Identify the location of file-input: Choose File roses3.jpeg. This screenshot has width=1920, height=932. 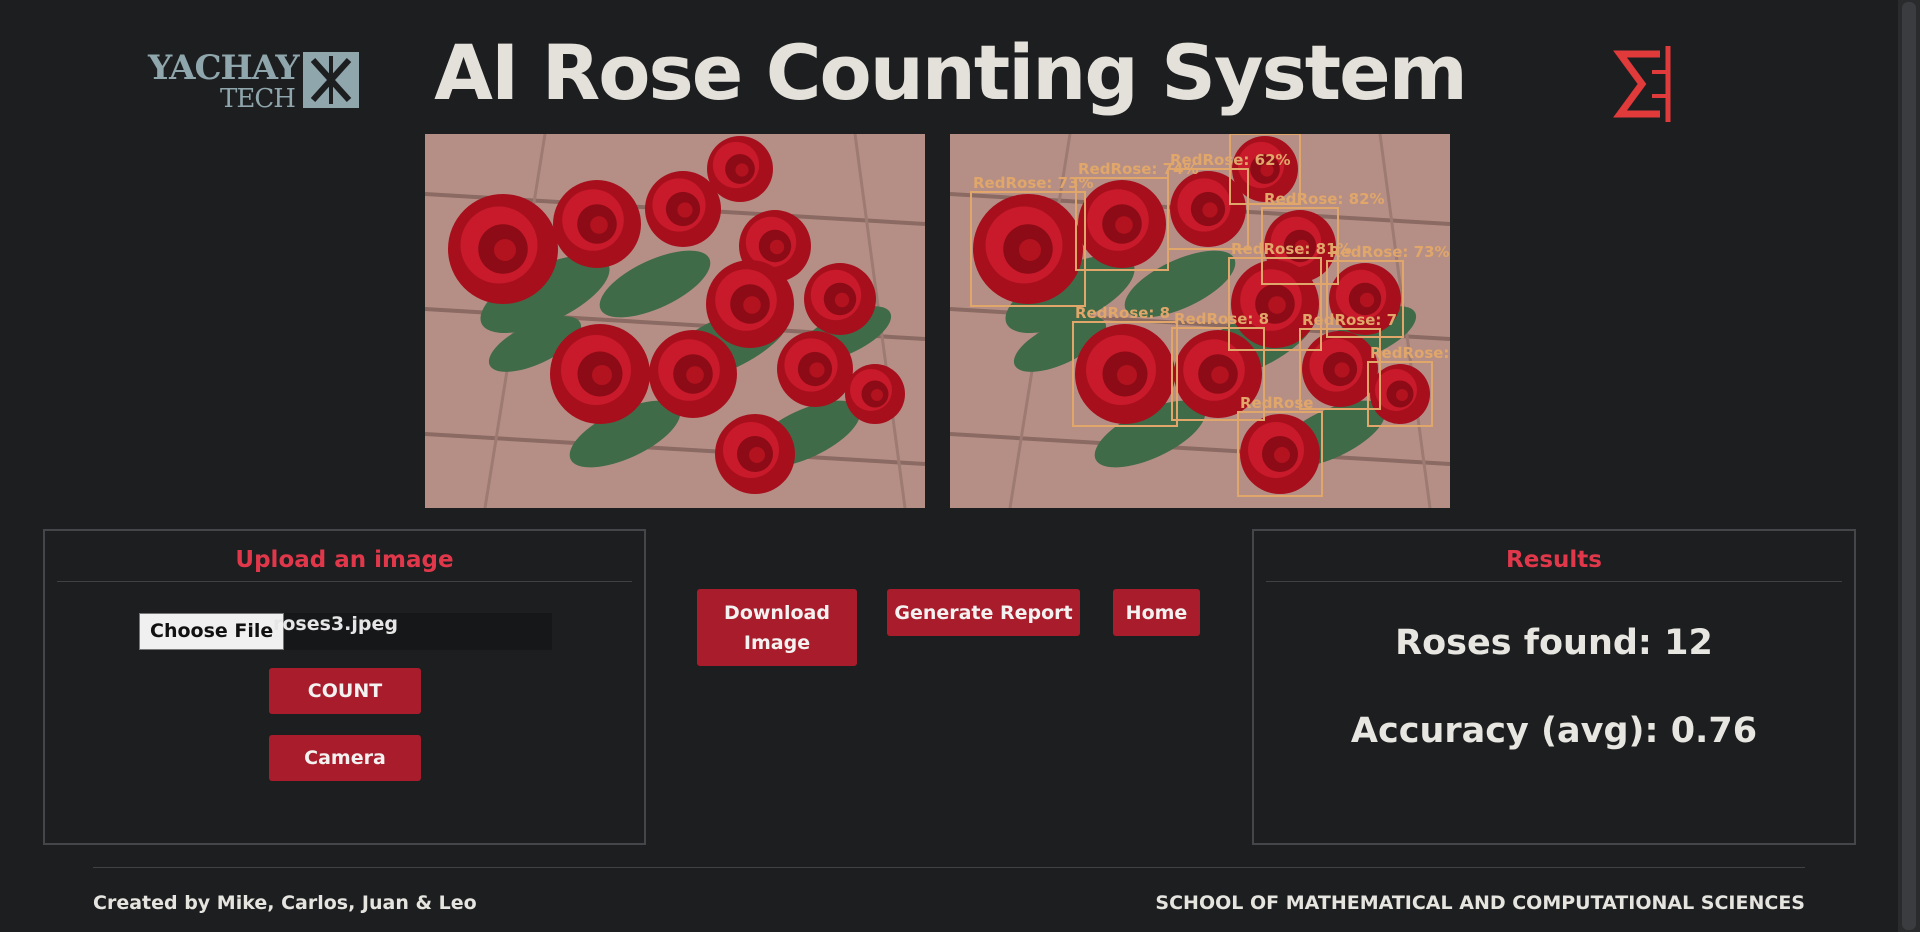
(345, 631).